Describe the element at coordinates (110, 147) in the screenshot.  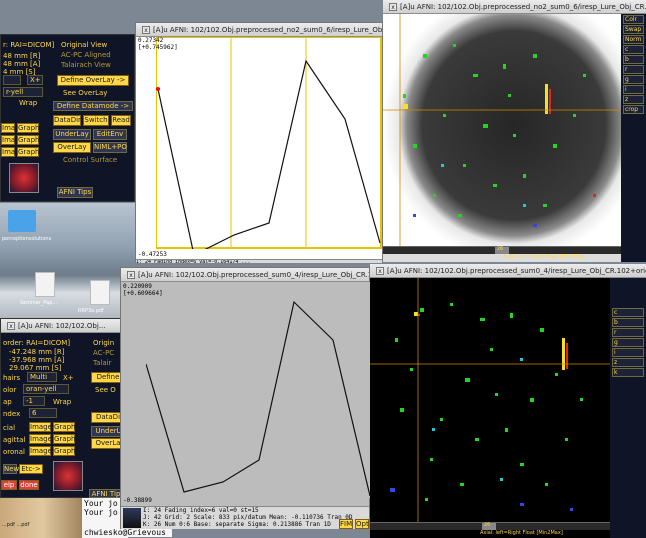
I see `niml-po-button: NIML+PO` at that location.